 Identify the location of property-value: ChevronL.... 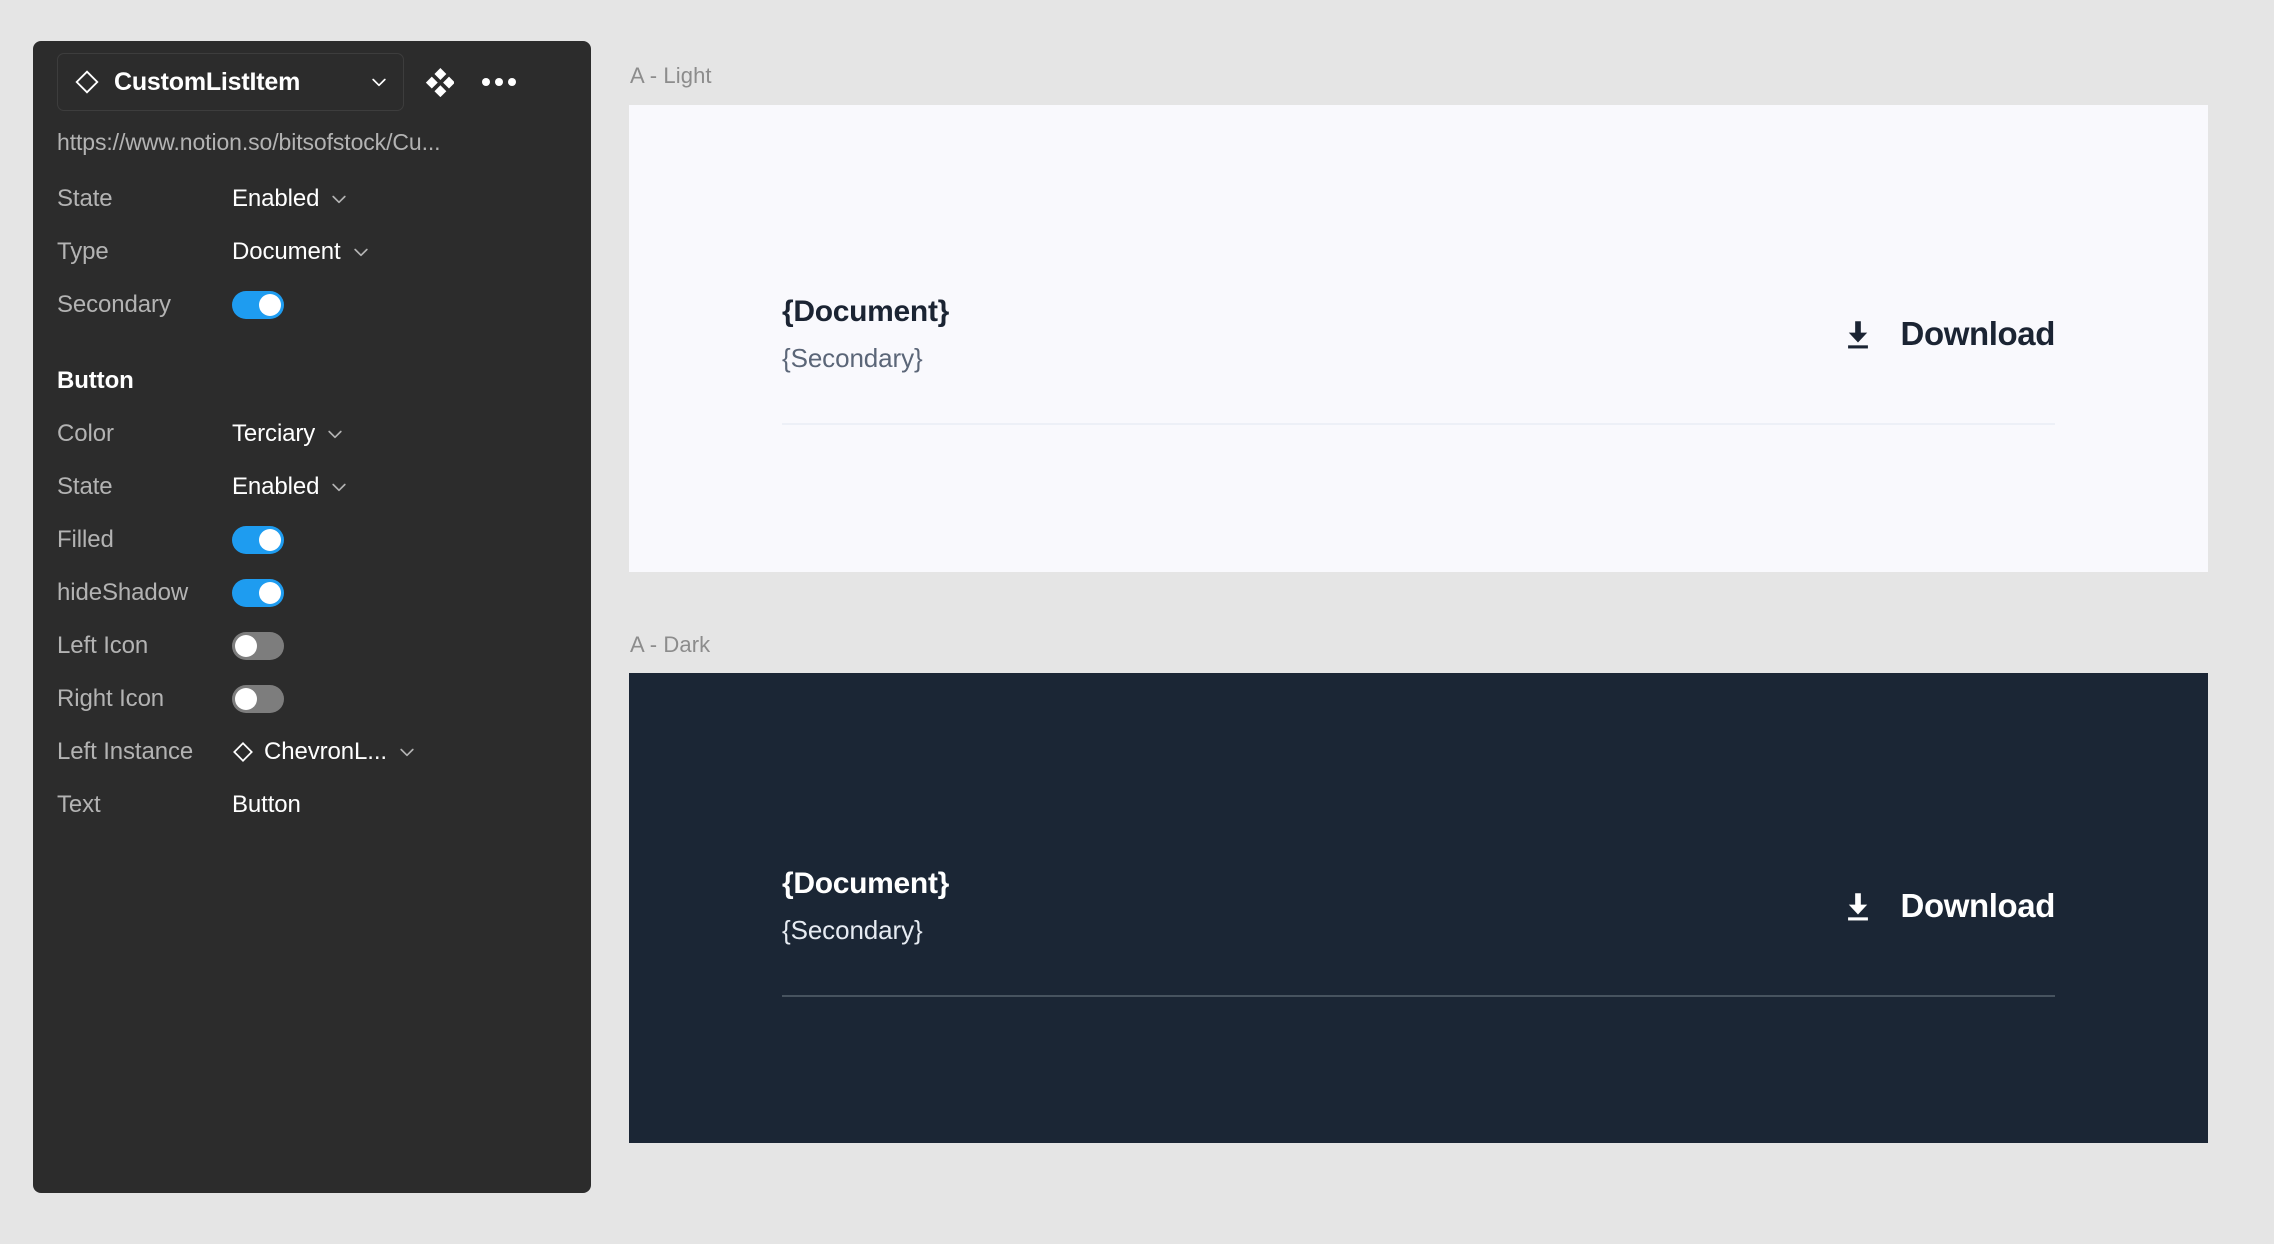
(325, 751).